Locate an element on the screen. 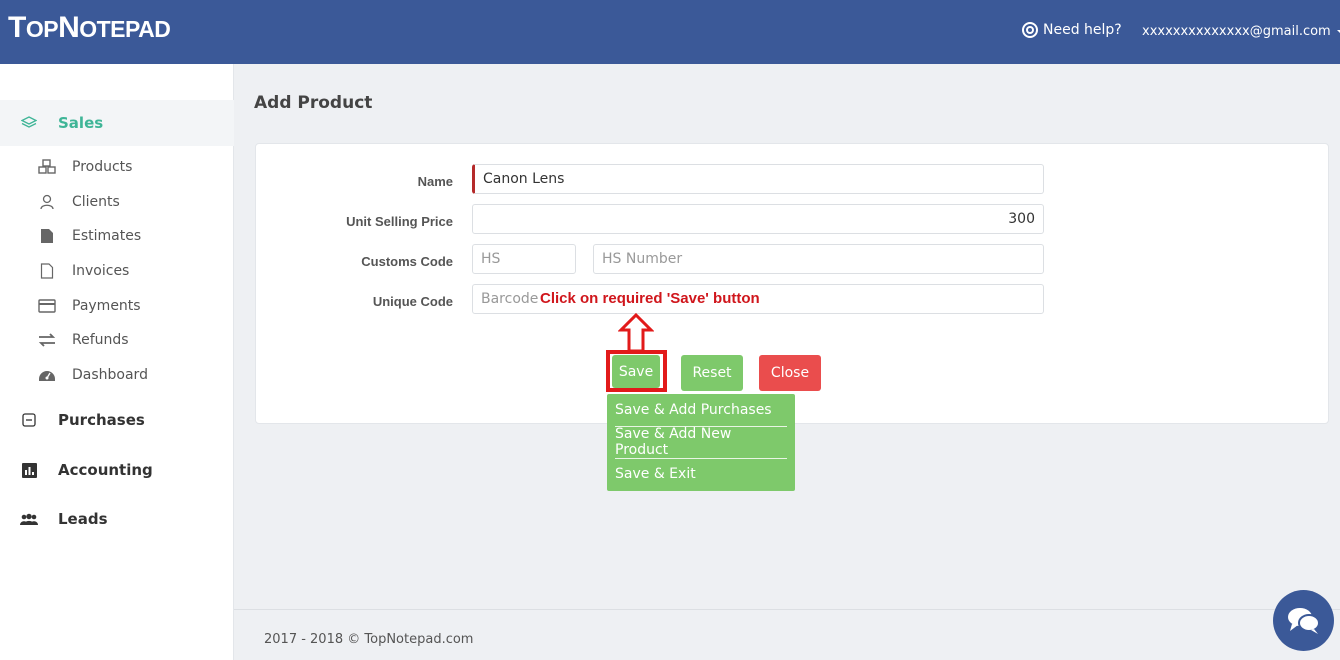  sidebar-item-label: Refunds is located at coordinates (100, 340).